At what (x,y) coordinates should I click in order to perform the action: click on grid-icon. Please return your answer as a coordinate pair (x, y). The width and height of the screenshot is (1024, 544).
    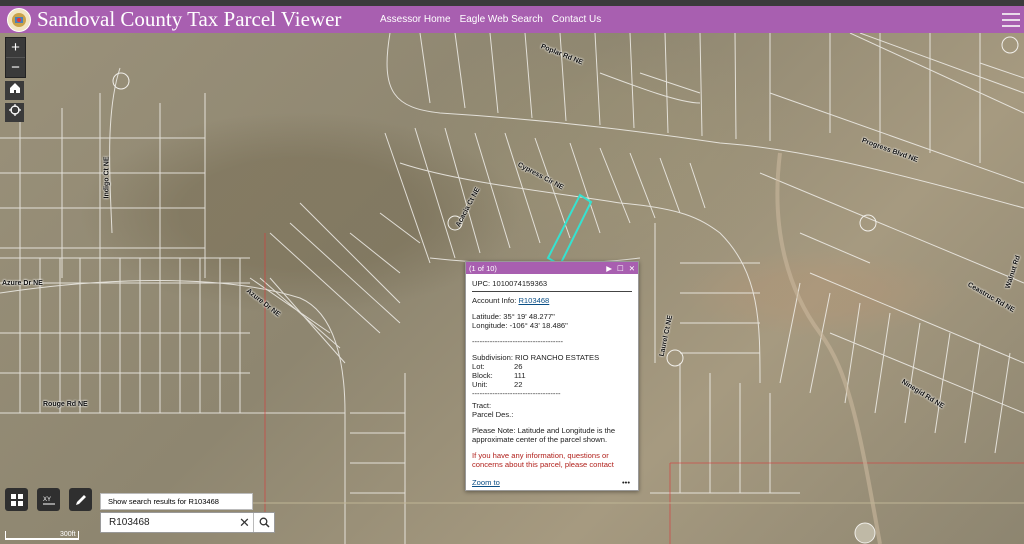
    Looking at the image, I should click on (16, 499).